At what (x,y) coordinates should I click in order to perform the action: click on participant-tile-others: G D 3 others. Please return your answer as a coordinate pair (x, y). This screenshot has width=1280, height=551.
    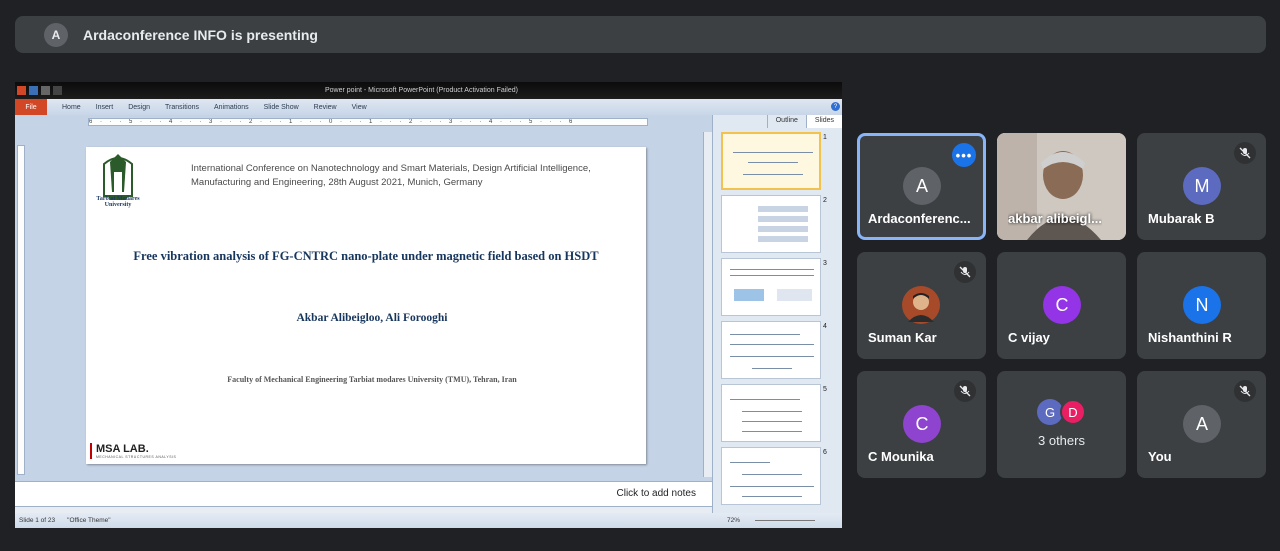
    Looking at the image, I should click on (1061, 424).